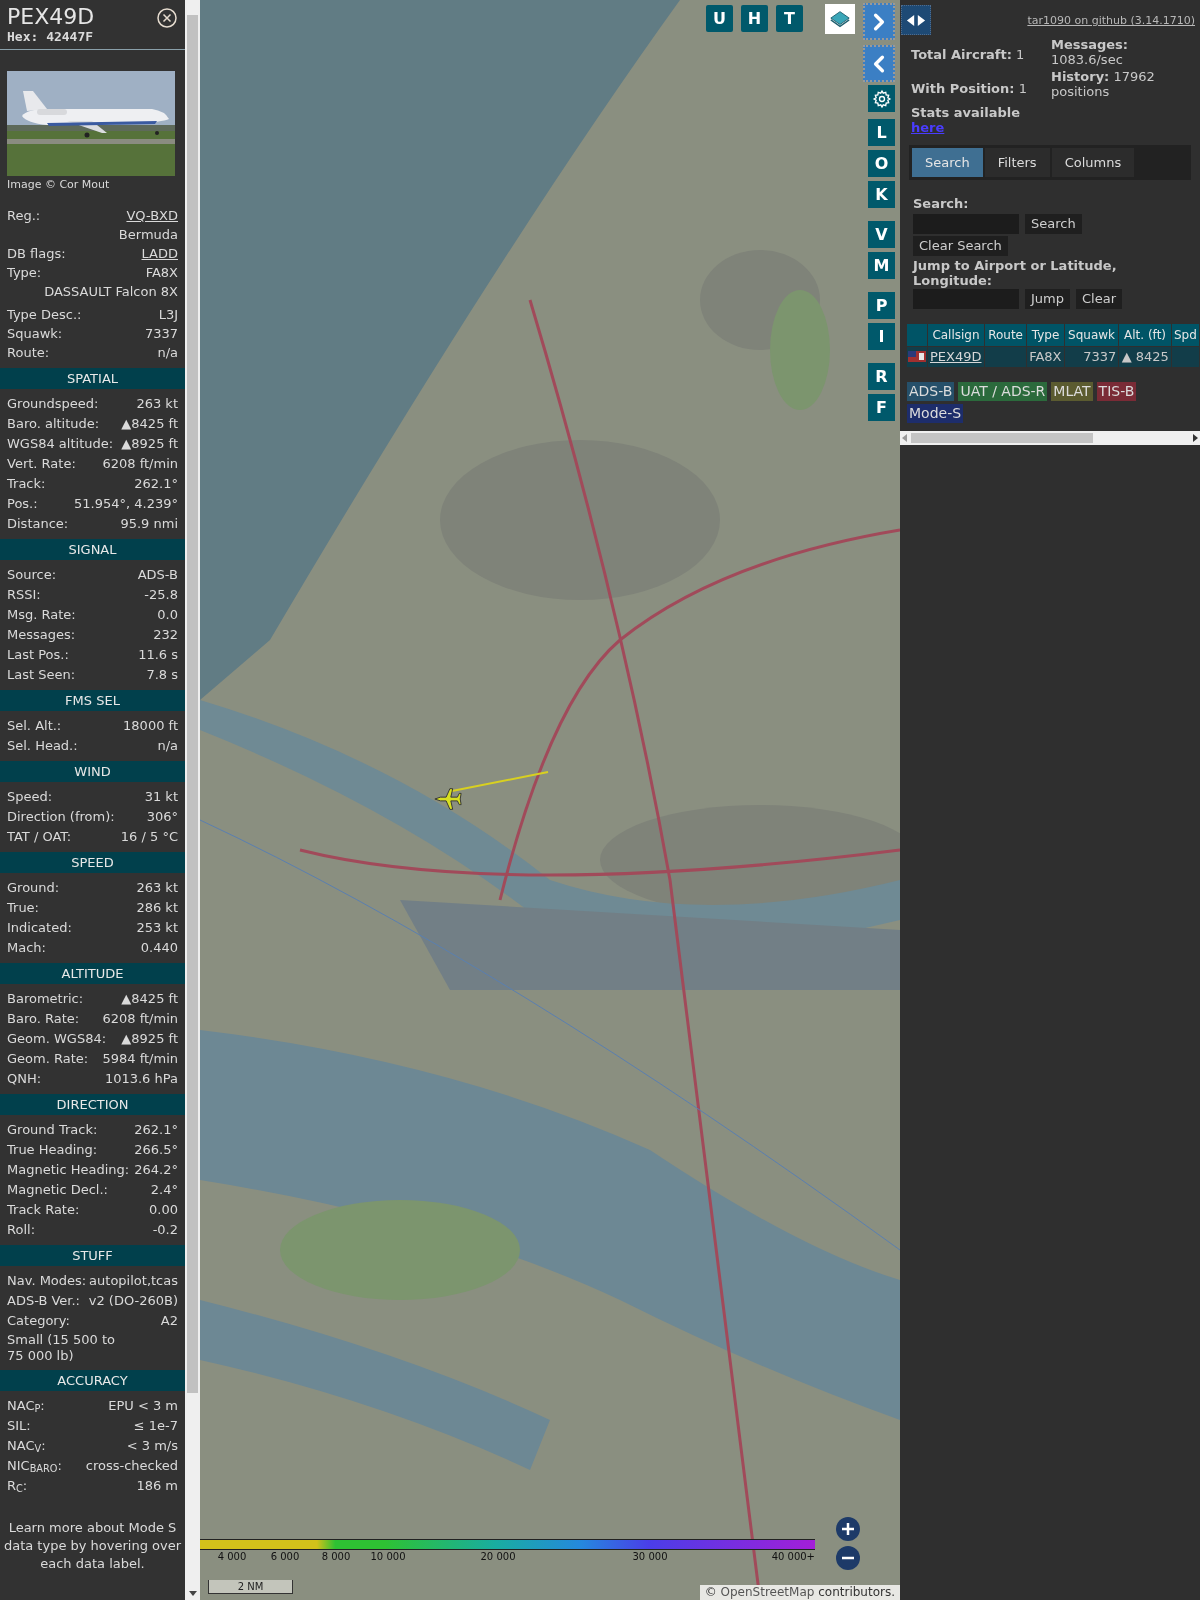 This screenshot has width=1200, height=1600. What do you see at coordinates (840, 19) in the screenshot?
I see `layers-button` at bounding box center [840, 19].